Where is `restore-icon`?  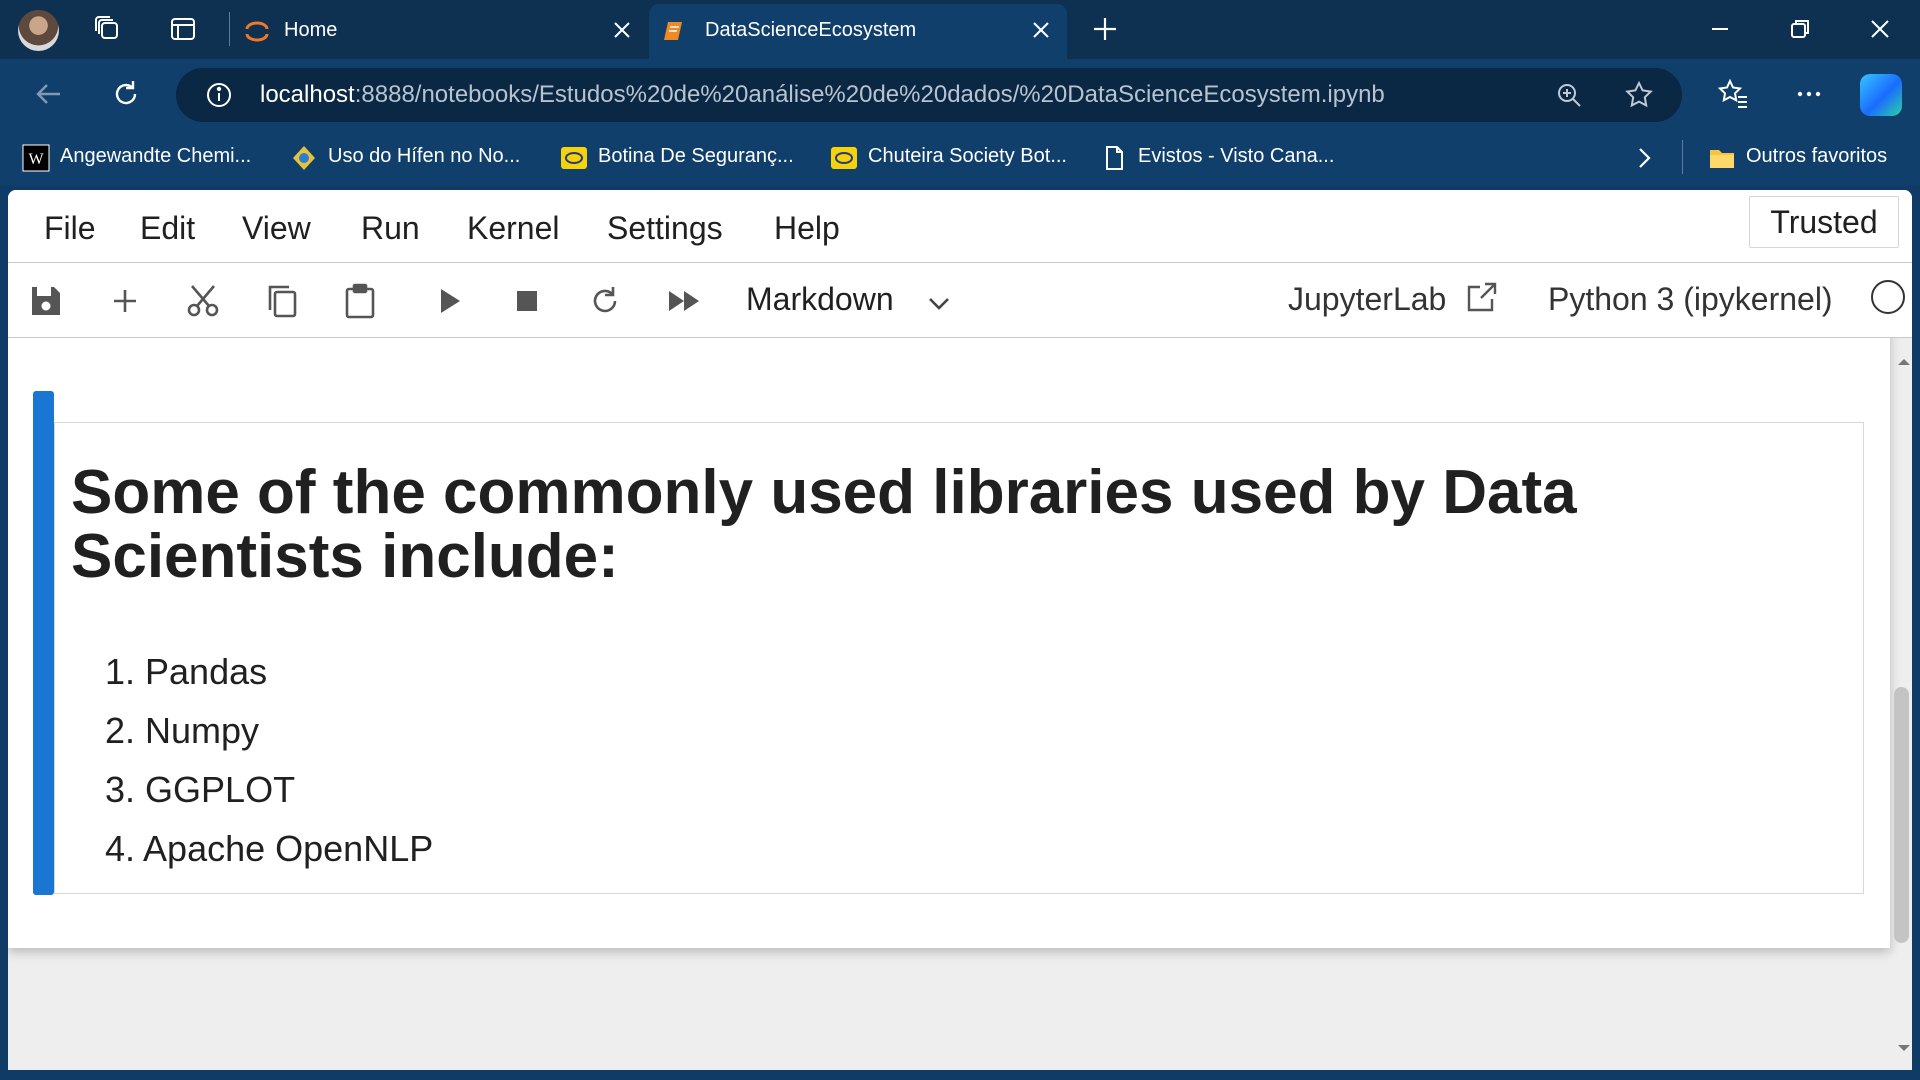 restore-icon is located at coordinates (1800, 29).